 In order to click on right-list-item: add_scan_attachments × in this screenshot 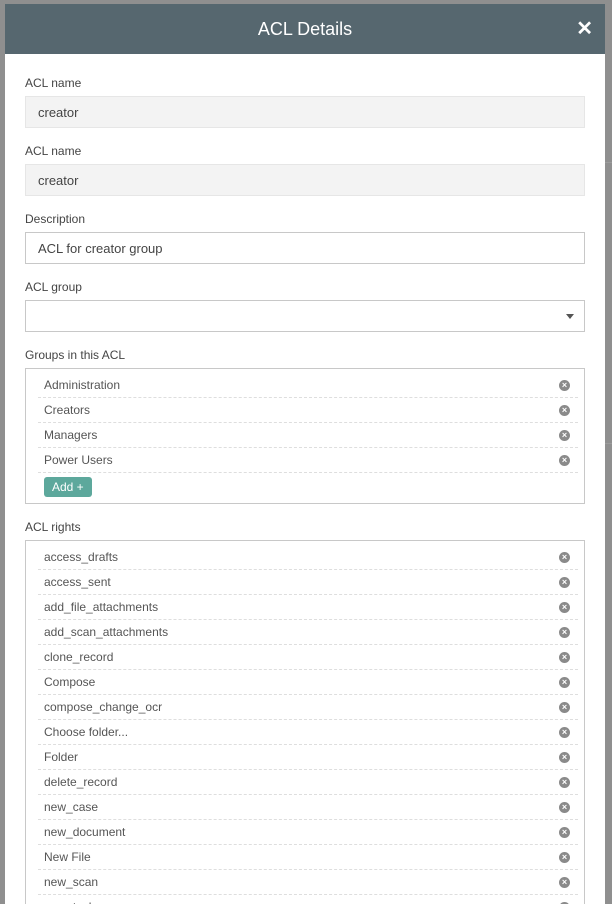, I will do `click(308, 632)`.